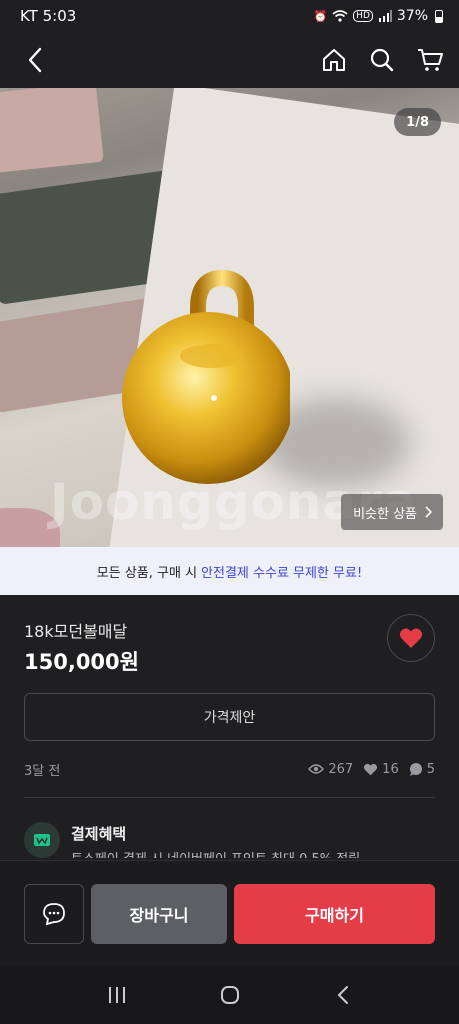 The width and height of the screenshot is (459, 1024). I want to click on system-nav-bar, so click(229, 995).